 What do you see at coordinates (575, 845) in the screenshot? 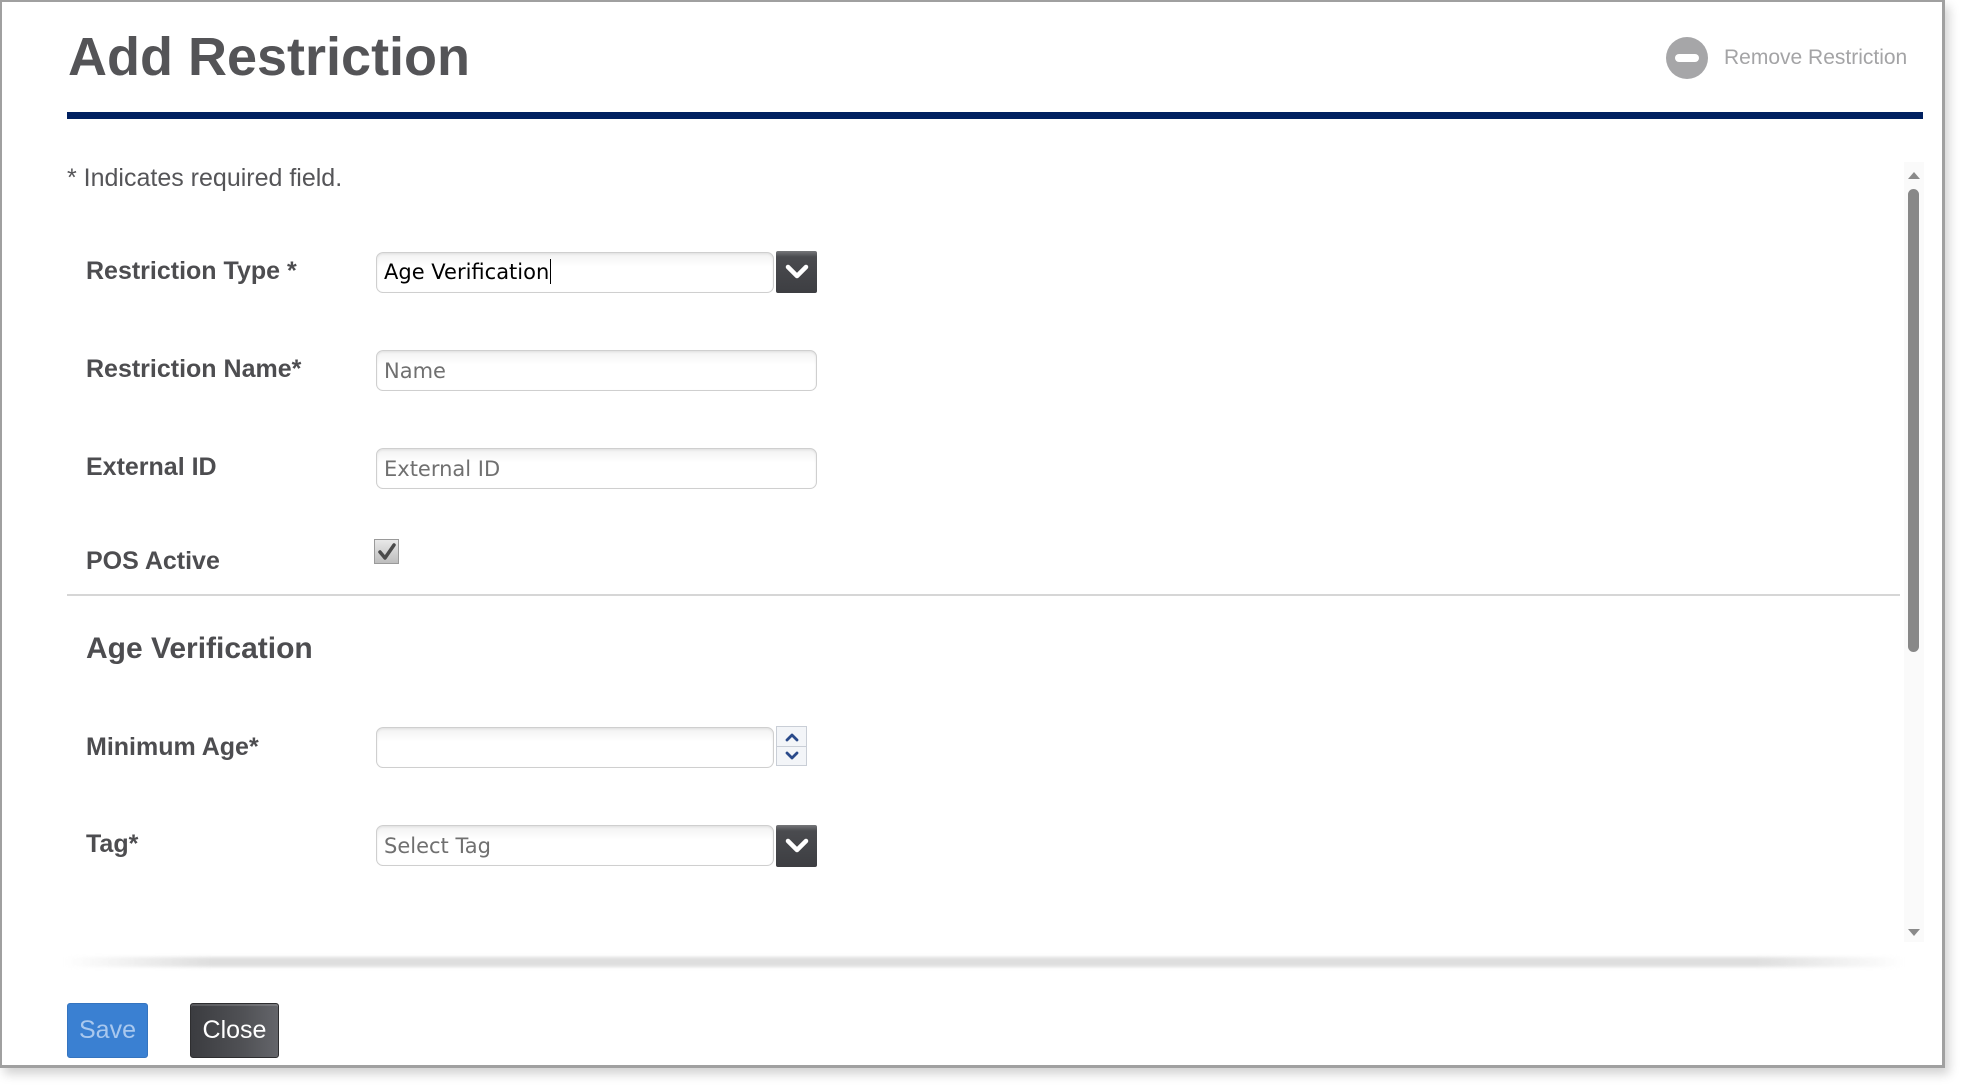
I see `tag-select` at bounding box center [575, 845].